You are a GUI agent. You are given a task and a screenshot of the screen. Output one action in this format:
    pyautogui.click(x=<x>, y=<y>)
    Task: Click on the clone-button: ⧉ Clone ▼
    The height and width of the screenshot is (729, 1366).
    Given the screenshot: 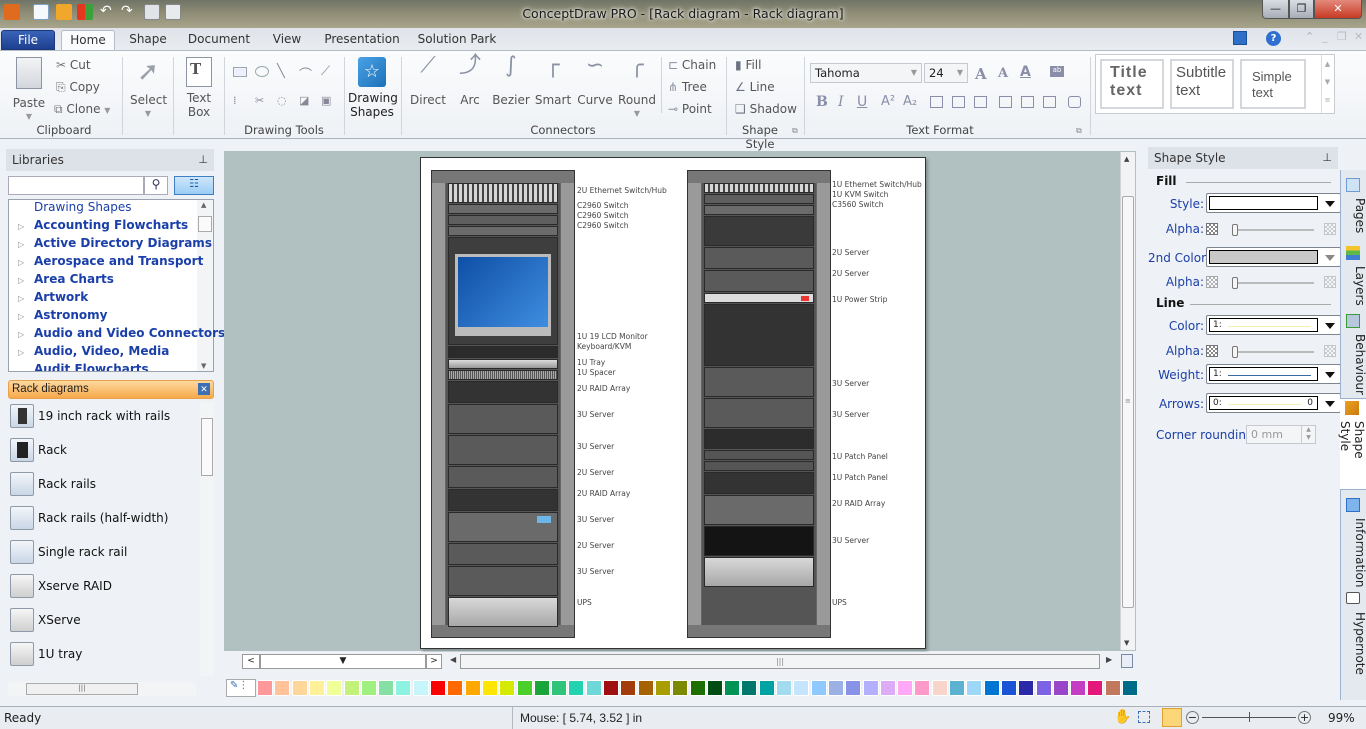 What is the action you would take?
    pyautogui.click(x=82, y=110)
    